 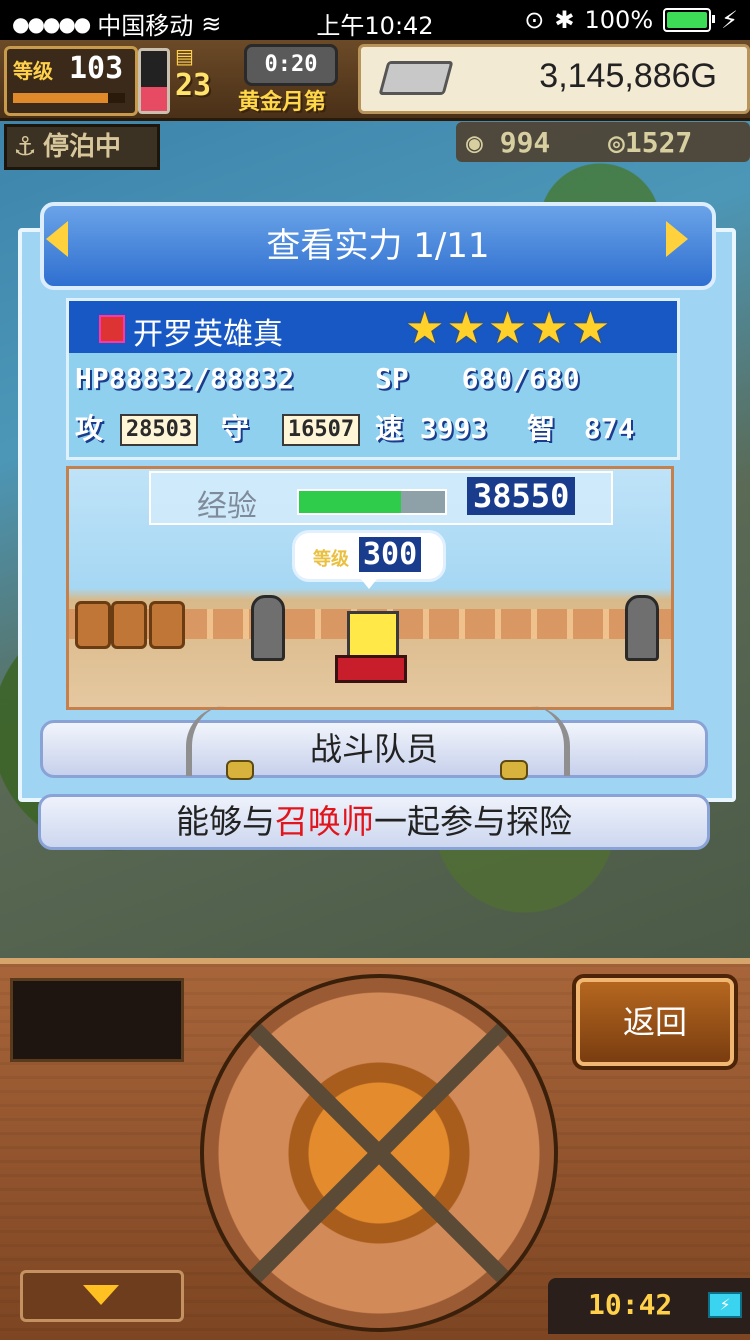 I want to click on hero-sprite, so click(x=373, y=636).